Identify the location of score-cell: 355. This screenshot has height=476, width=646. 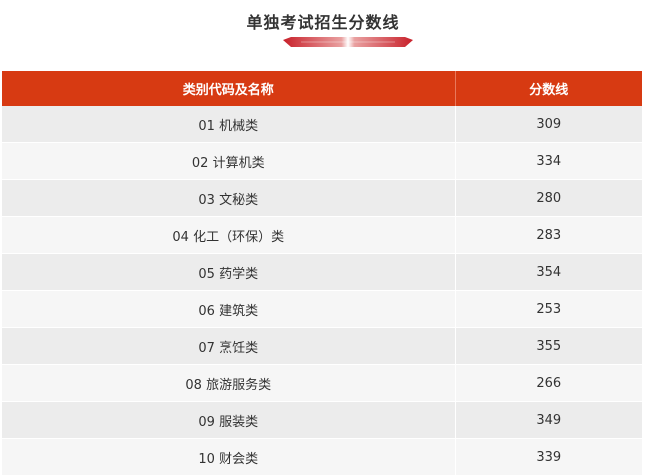
(548, 346).